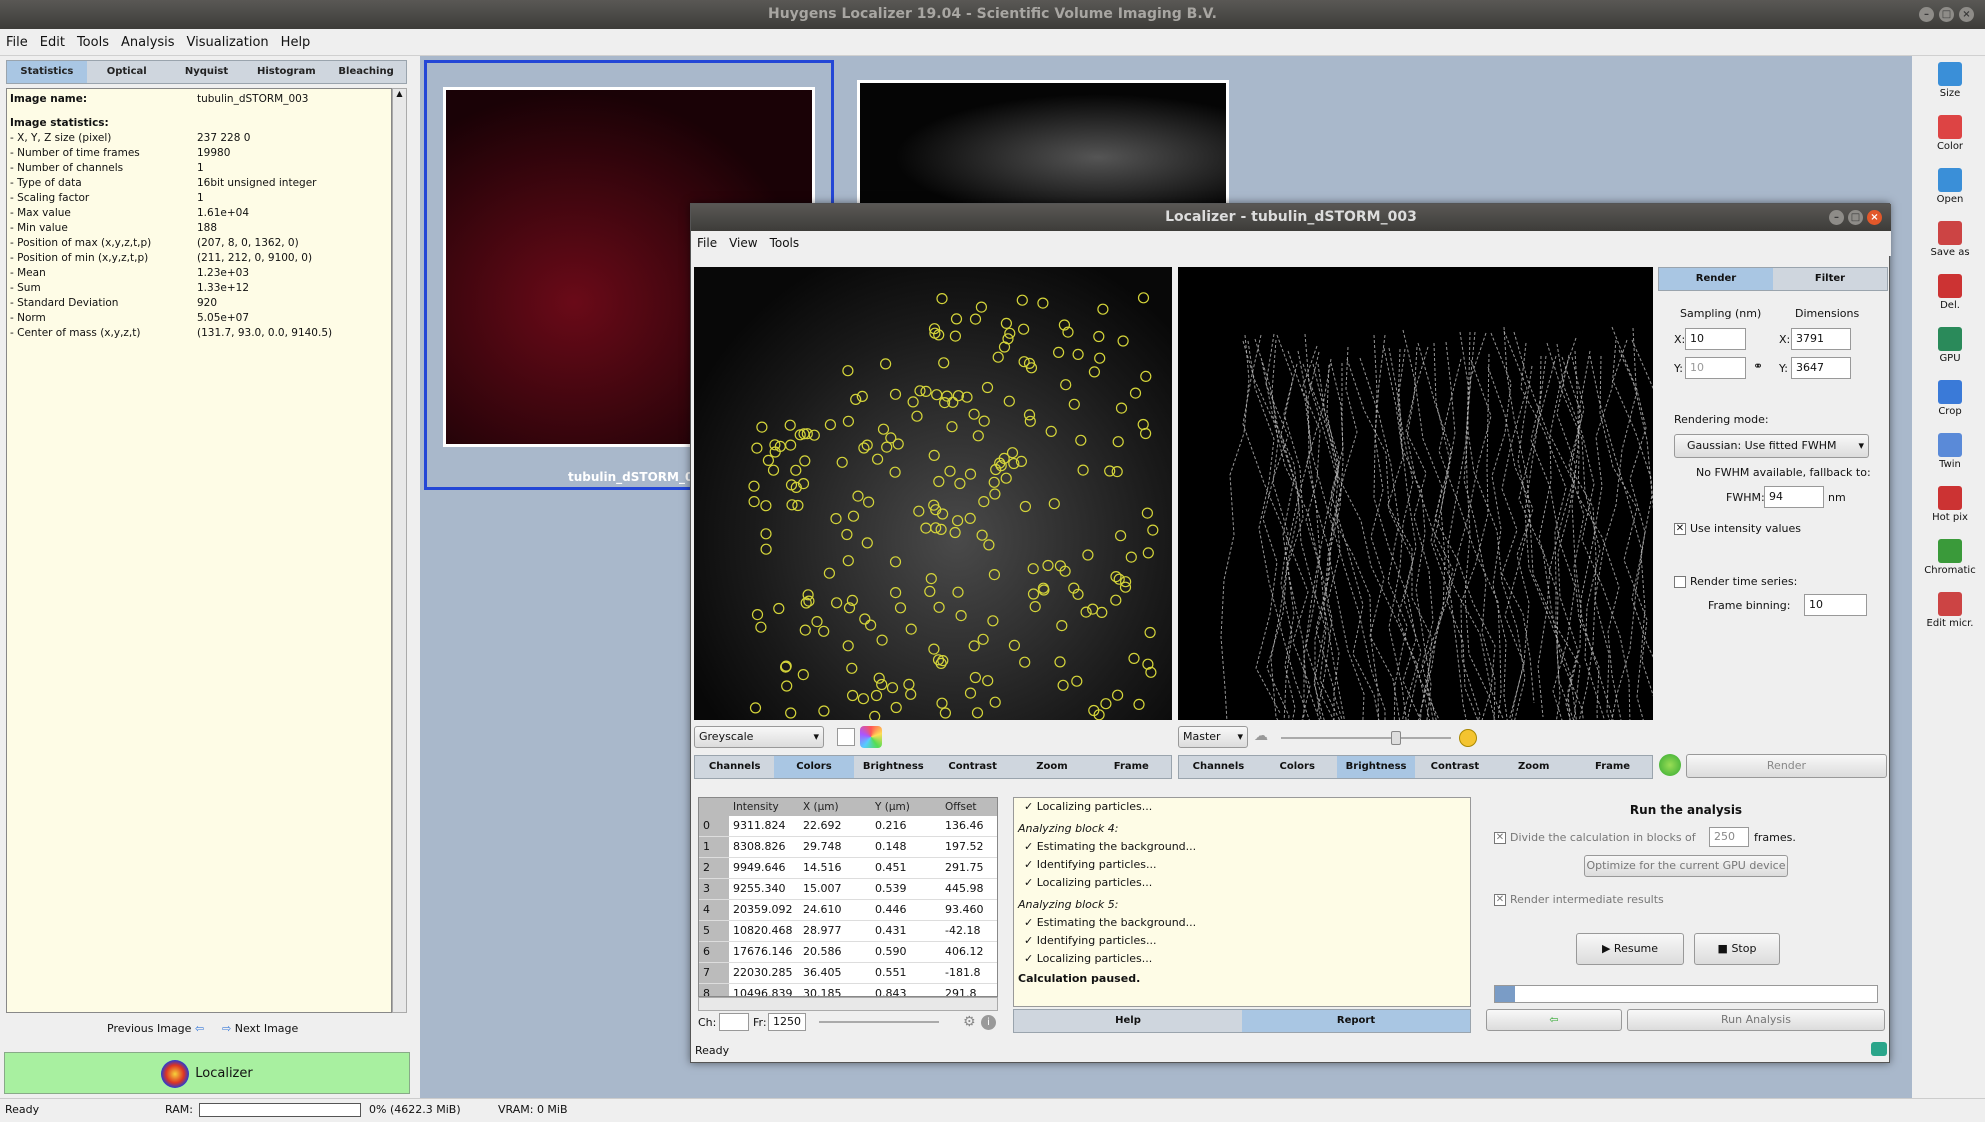 The height and width of the screenshot is (1122, 1985). I want to click on sampling-x-input: 10, so click(1715, 339).